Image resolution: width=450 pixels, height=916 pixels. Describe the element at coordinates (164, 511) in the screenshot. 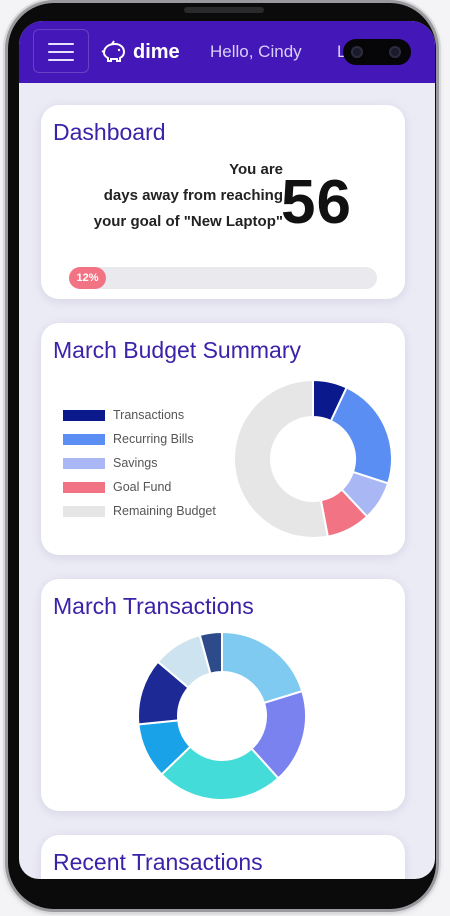

I see `legend-label: Remaining Budget` at that location.